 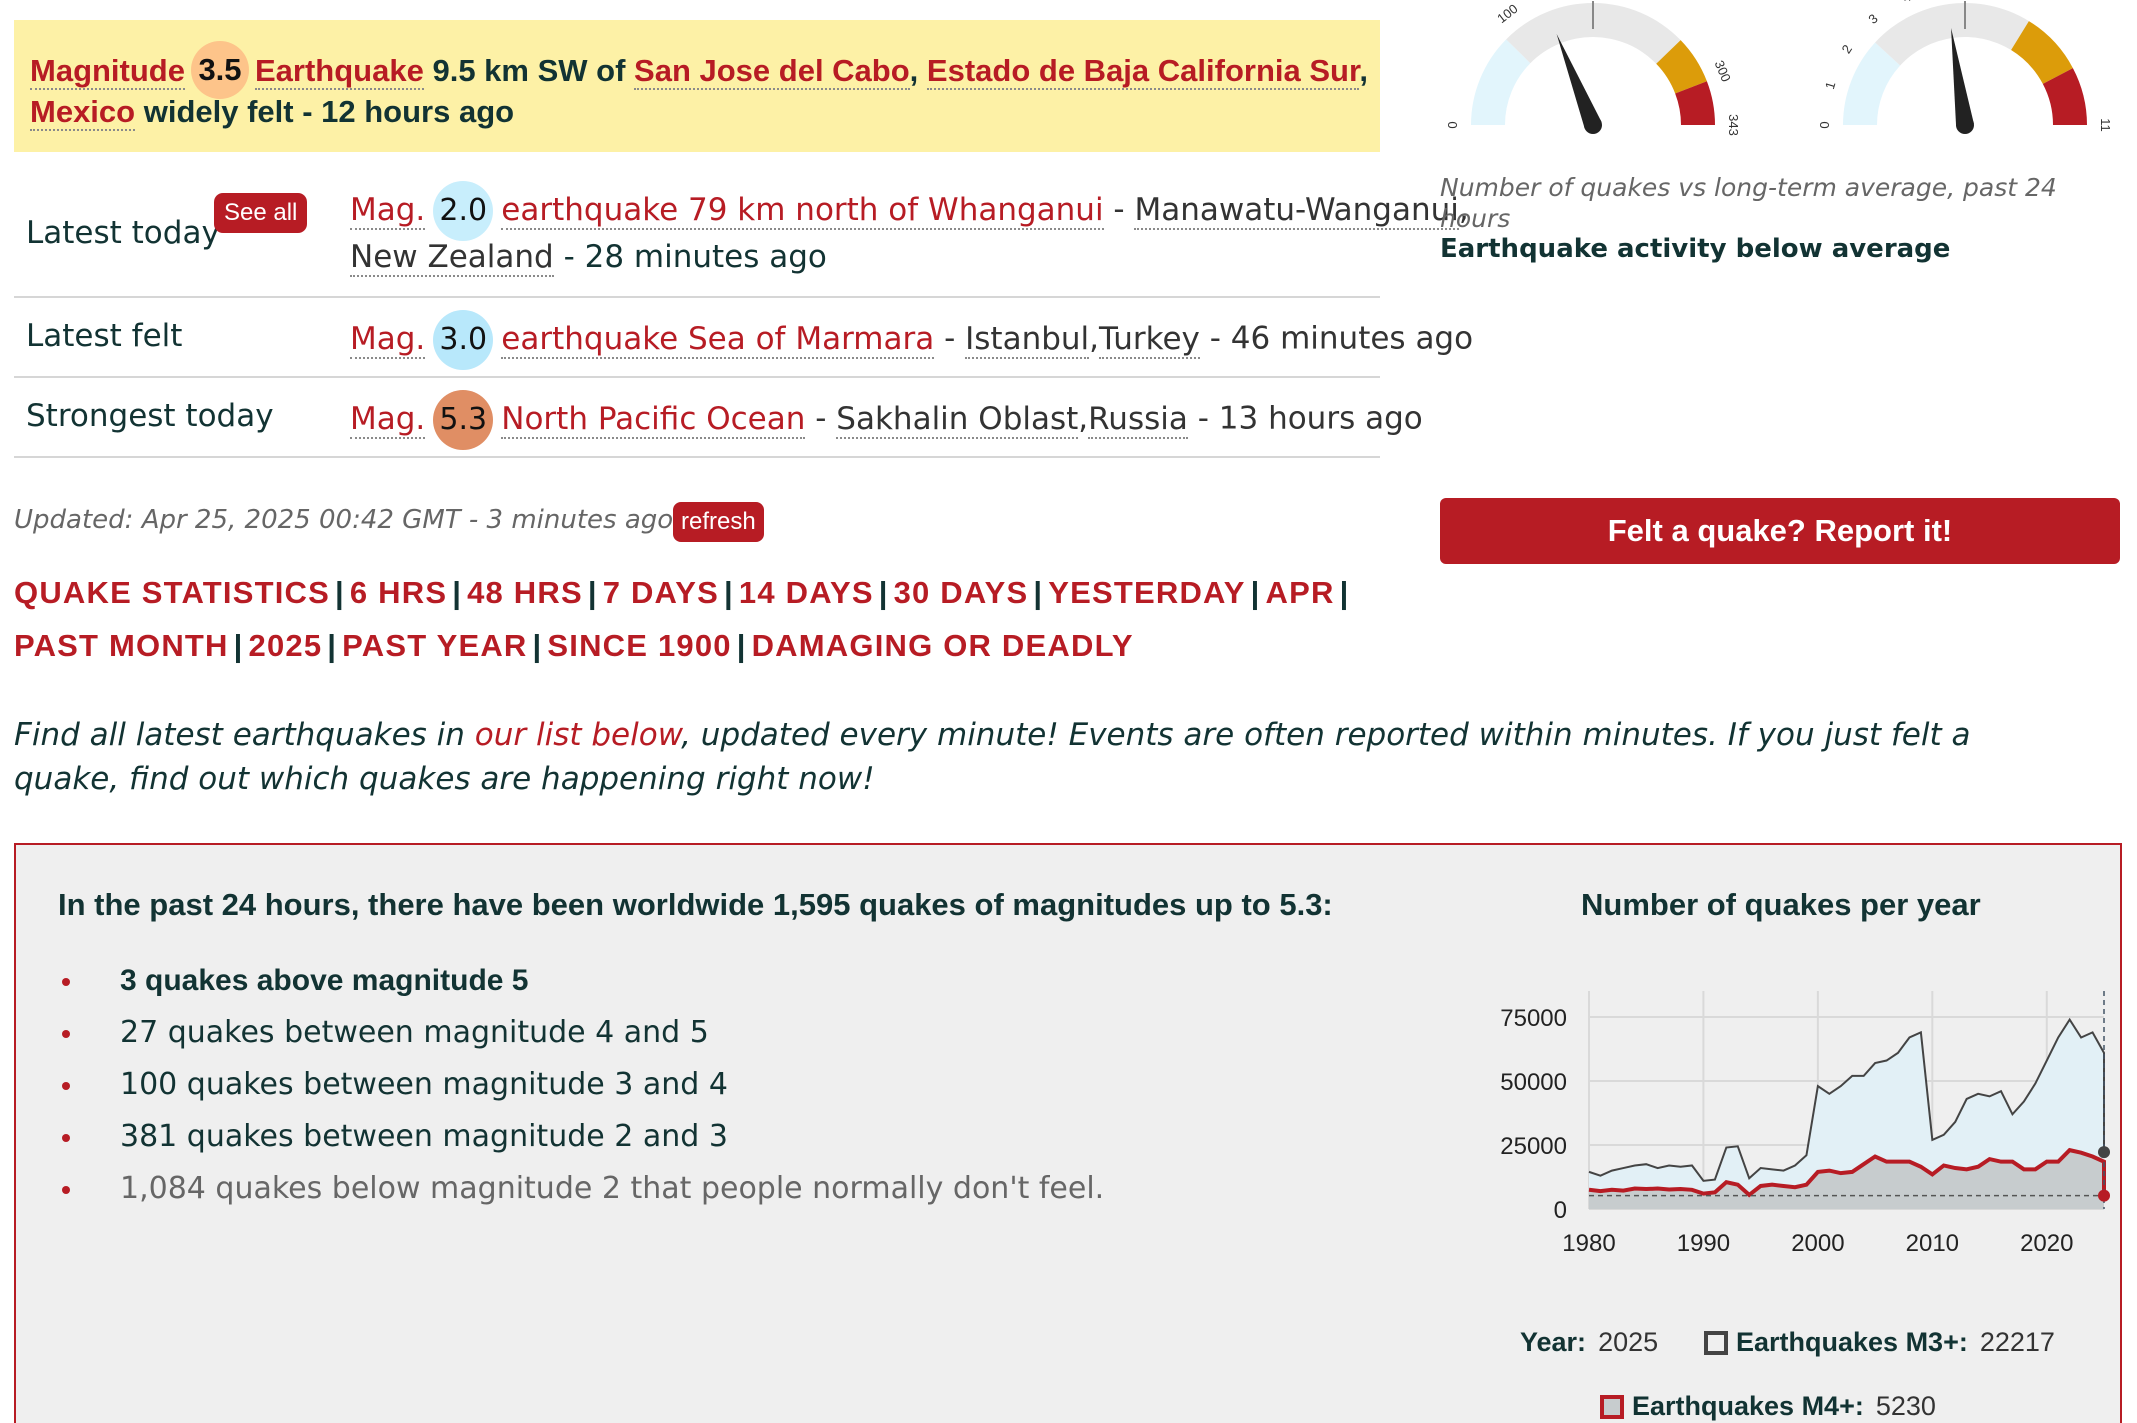 I want to click on quake-energy-gauge-needle, so click(x=1962, y=77).